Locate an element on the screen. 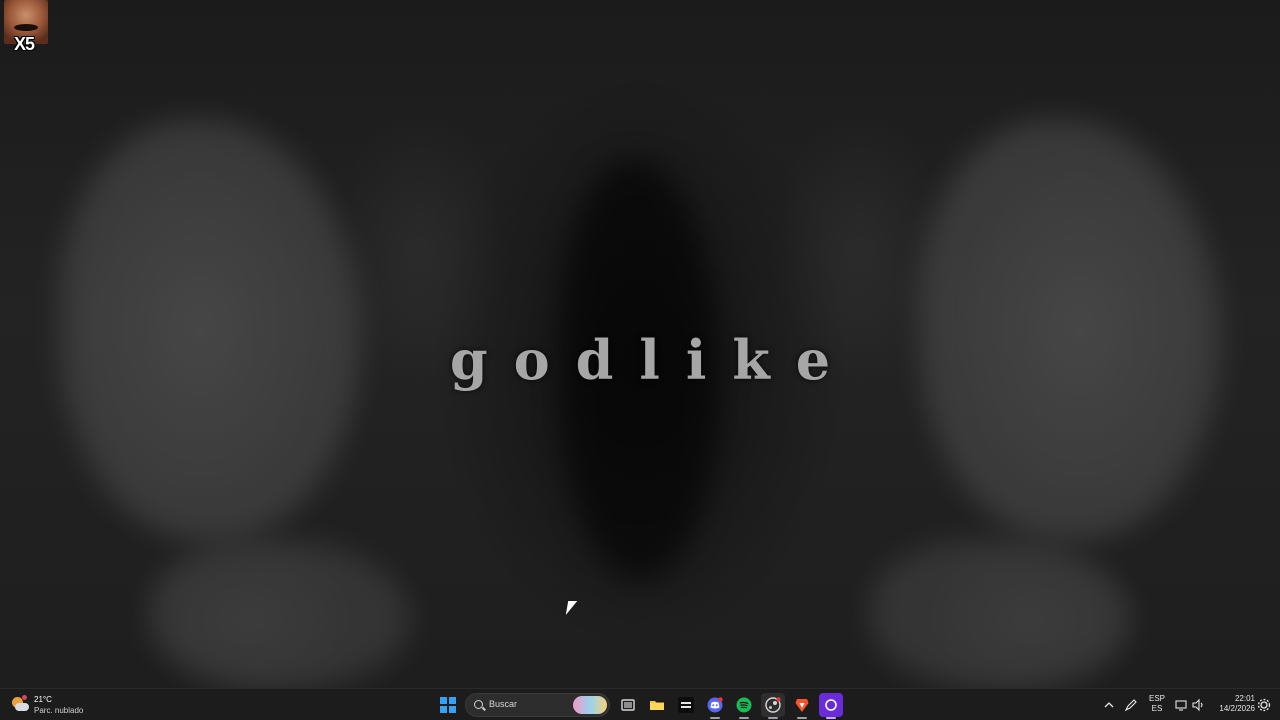 This screenshot has height=720, width=1280. spotify-icon is located at coordinates (744, 705).